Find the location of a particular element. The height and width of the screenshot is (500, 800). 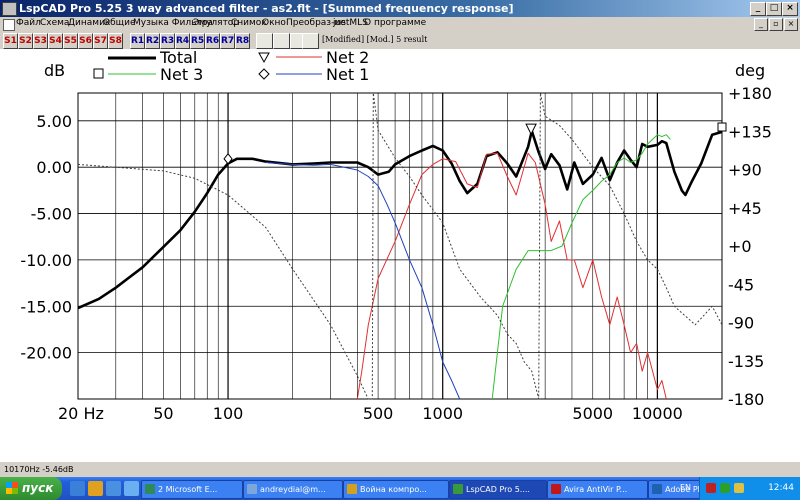

menu-about: О программе is located at coordinates (395, 23).